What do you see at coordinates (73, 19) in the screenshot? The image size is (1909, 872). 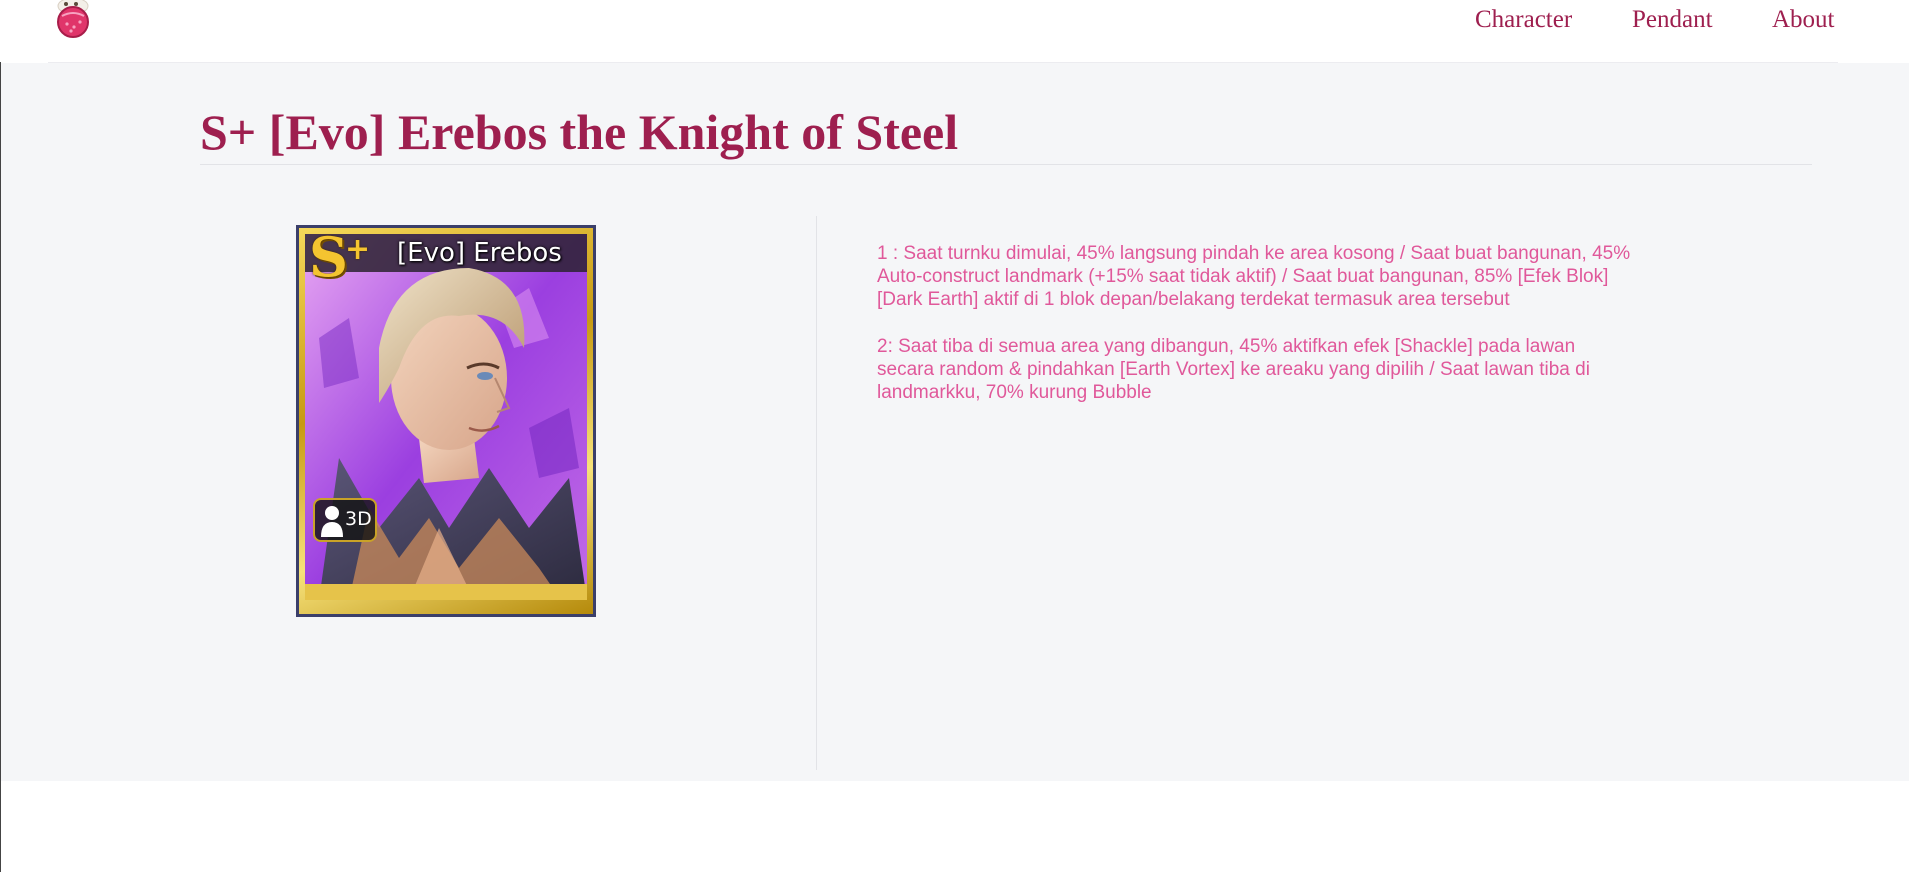 I see `lychee-mascot-icon` at bounding box center [73, 19].